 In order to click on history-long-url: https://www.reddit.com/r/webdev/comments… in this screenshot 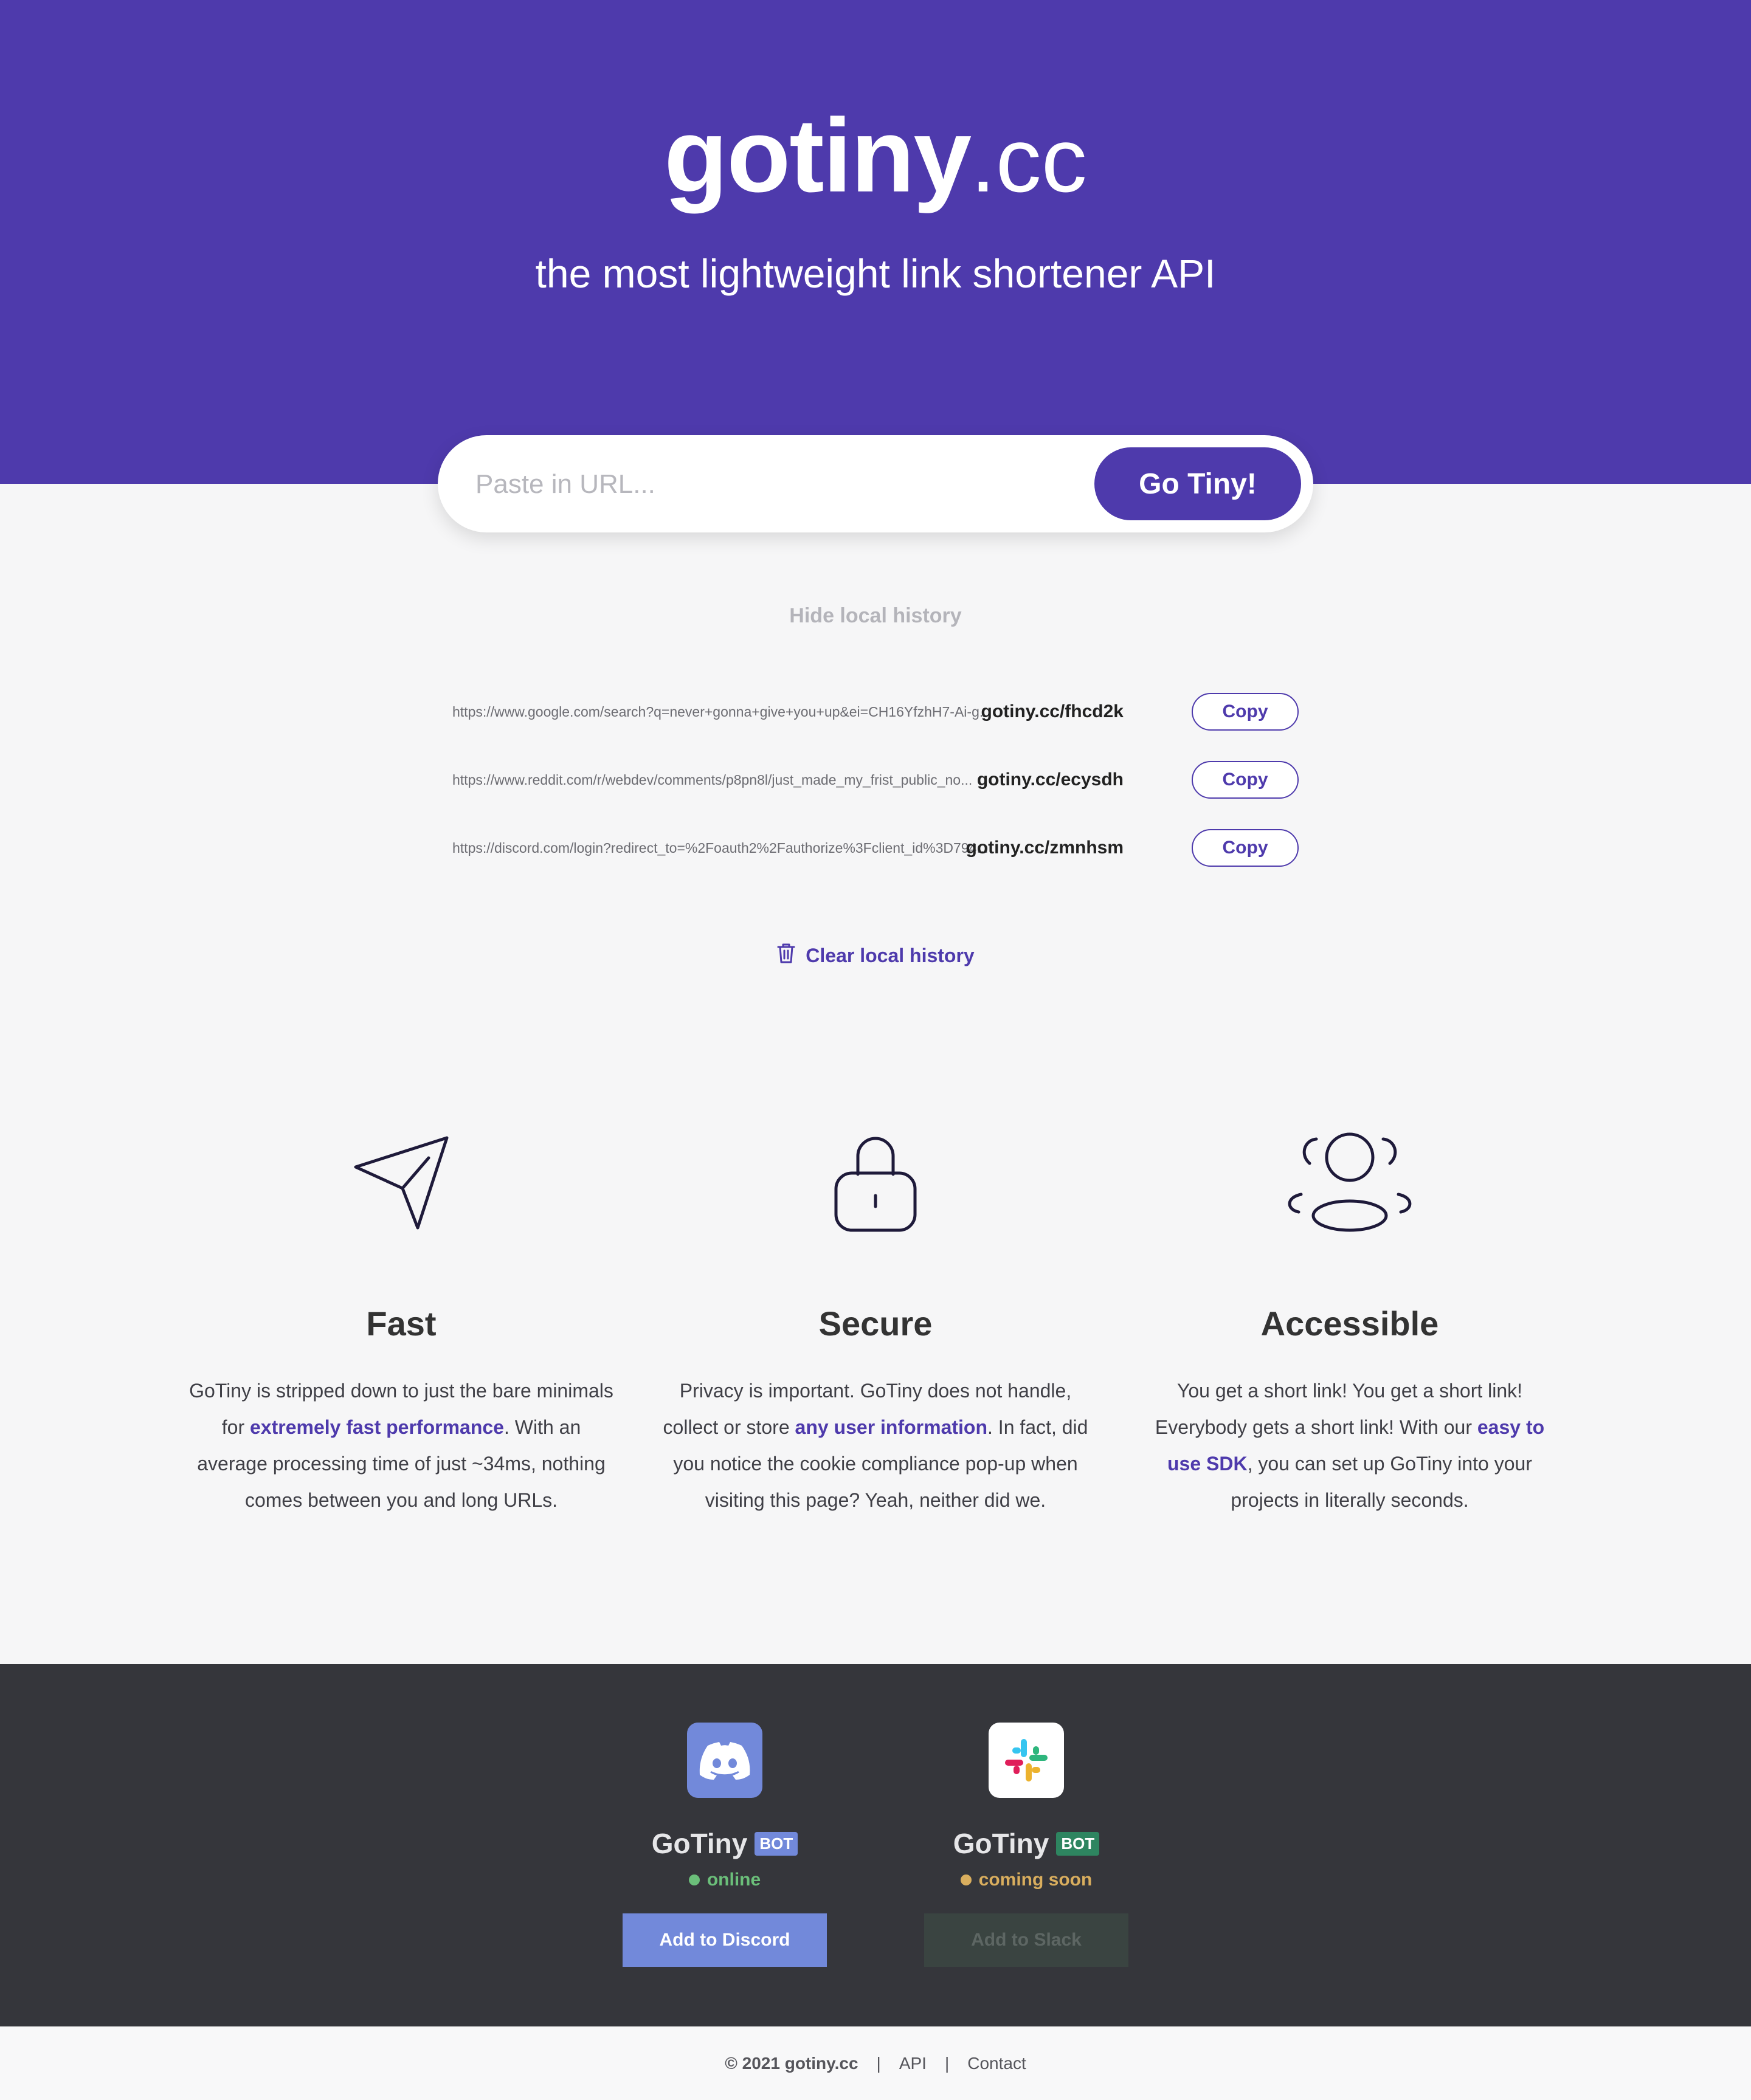, I will do `click(712, 780)`.